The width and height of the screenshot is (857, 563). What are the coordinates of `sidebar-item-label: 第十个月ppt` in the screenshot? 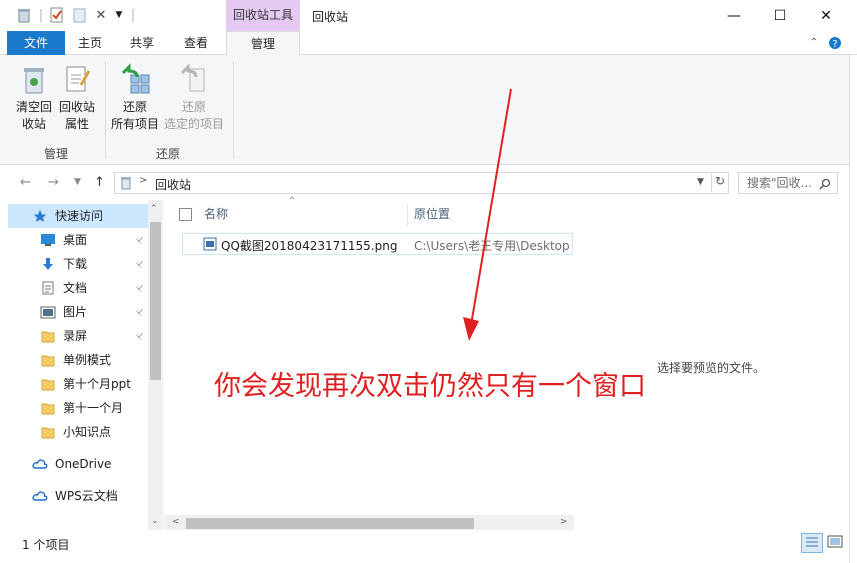 It's located at (97, 384).